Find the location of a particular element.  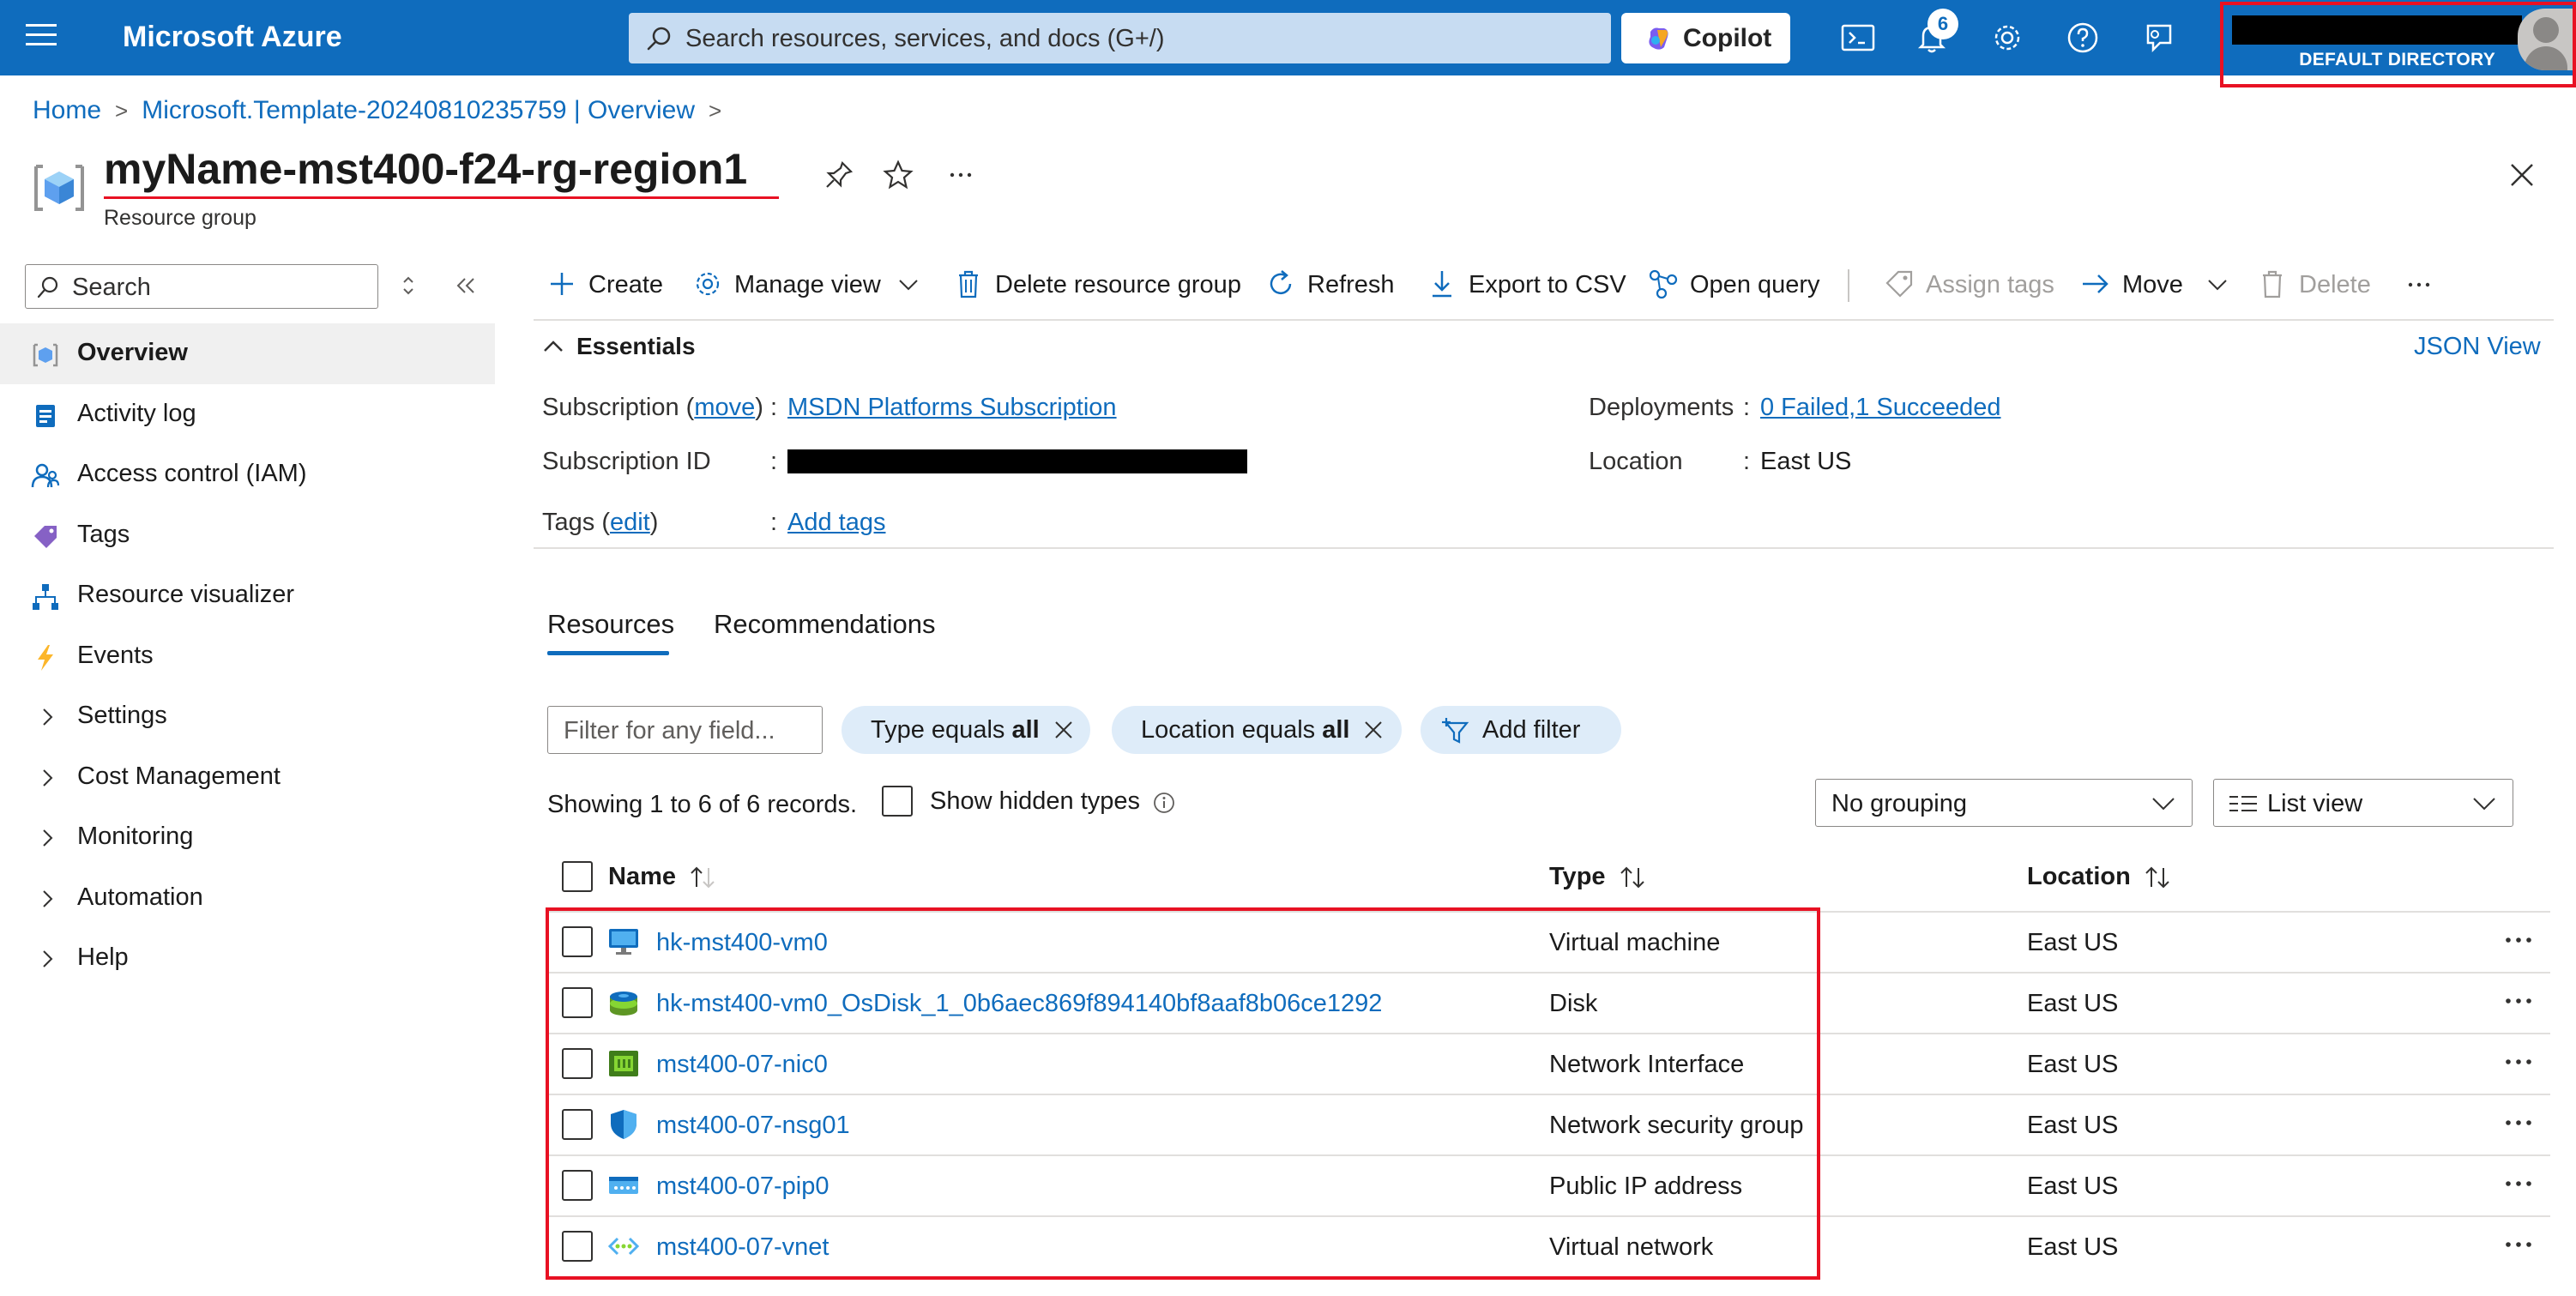

add-tags-link: Add tags is located at coordinates (836, 523).